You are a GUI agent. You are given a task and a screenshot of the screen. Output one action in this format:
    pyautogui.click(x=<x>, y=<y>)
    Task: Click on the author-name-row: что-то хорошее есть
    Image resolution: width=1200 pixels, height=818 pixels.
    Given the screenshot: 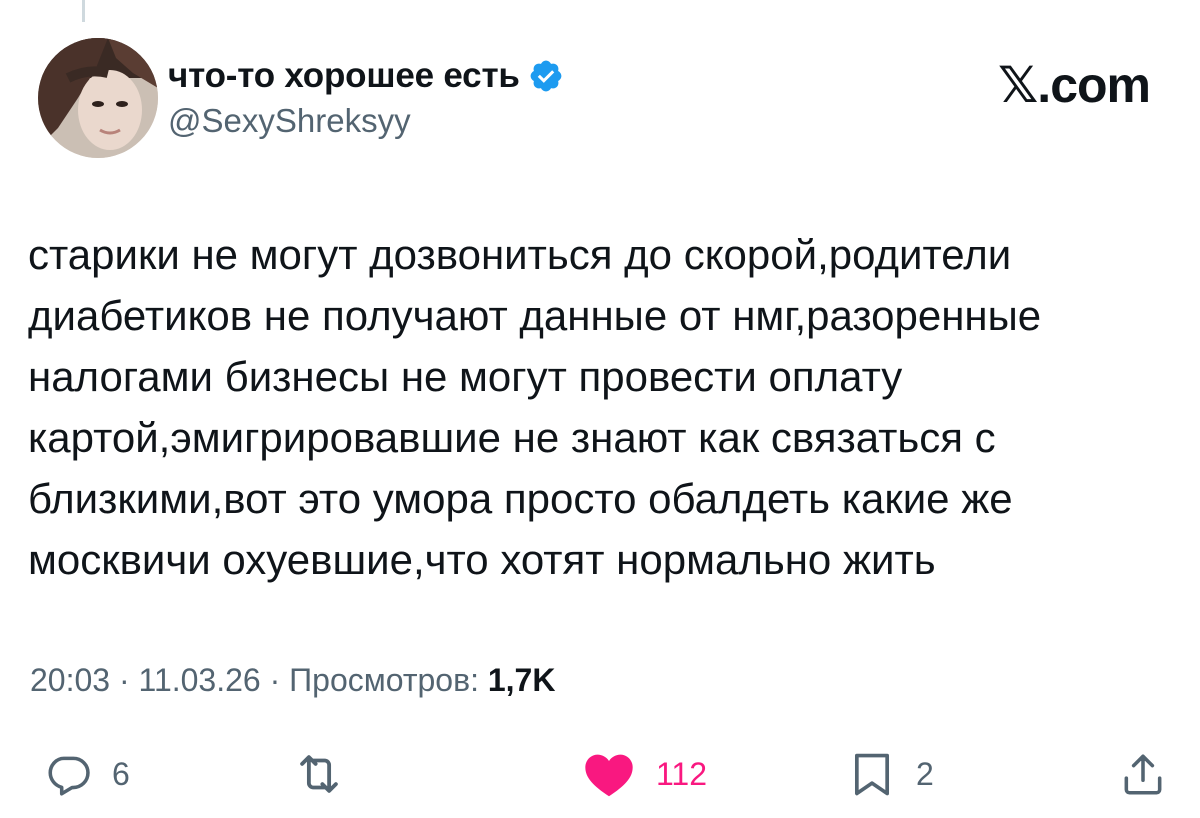 What is the action you would take?
    pyautogui.click(x=366, y=76)
    